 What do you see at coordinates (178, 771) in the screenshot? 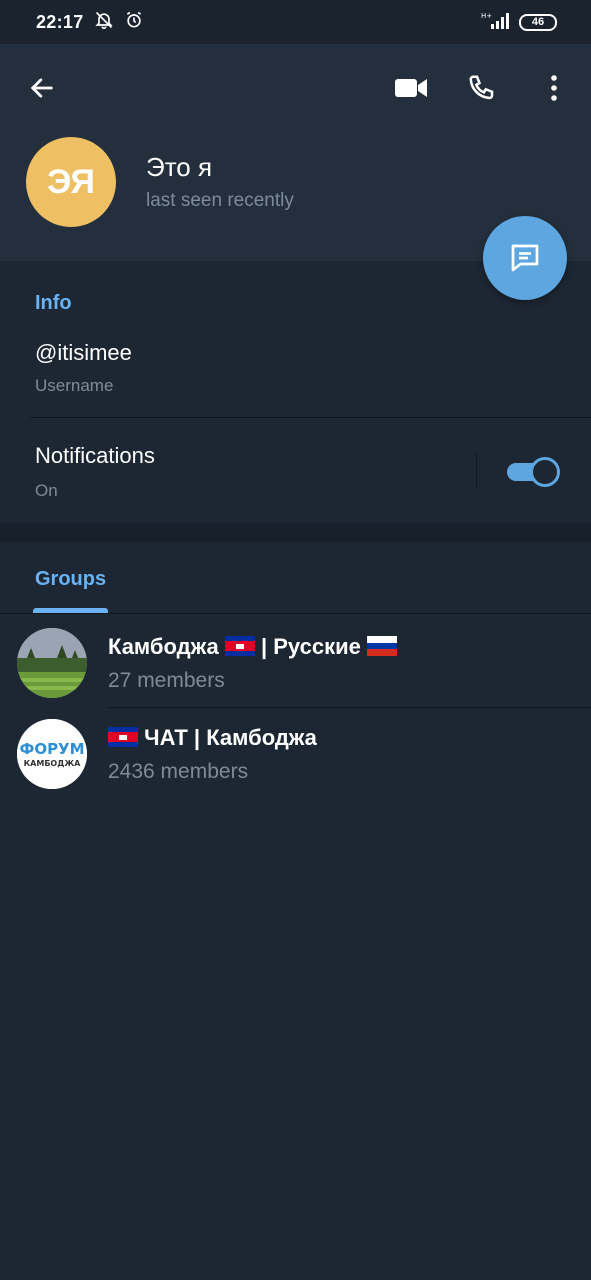
I see `group-members: 2436 members` at bounding box center [178, 771].